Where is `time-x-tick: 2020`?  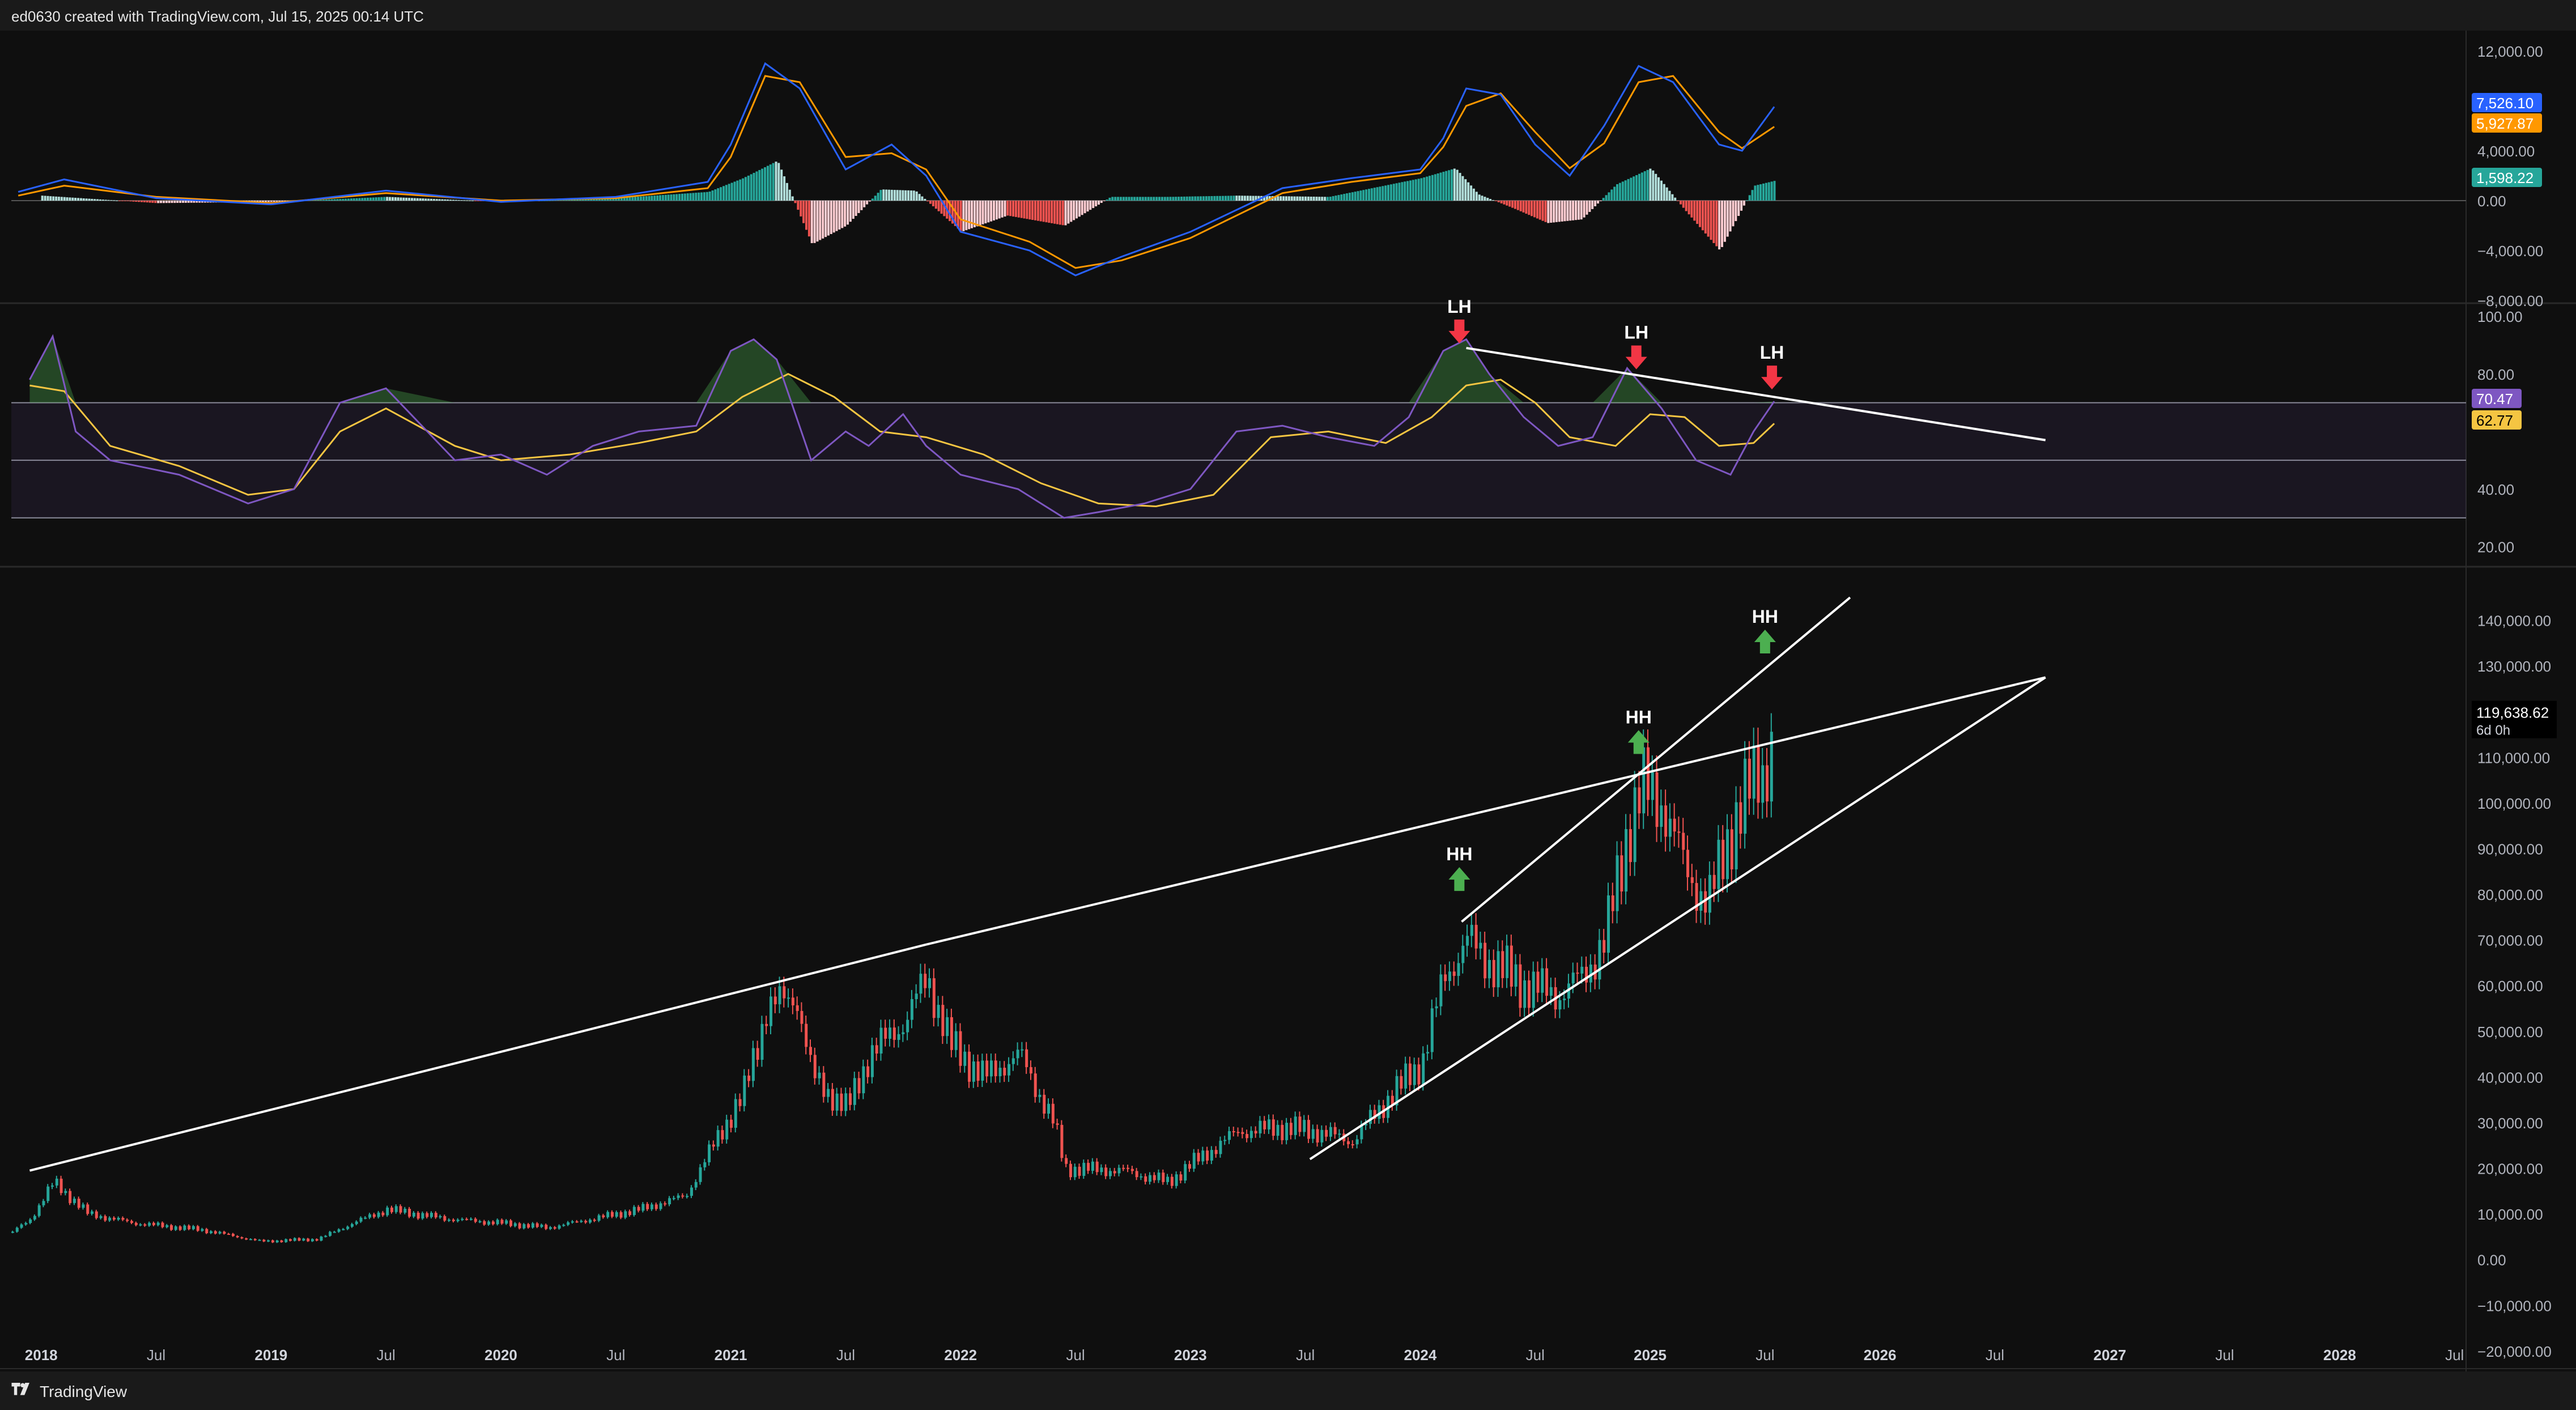 time-x-tick: 2020 is located at coordinates (500, 1356).